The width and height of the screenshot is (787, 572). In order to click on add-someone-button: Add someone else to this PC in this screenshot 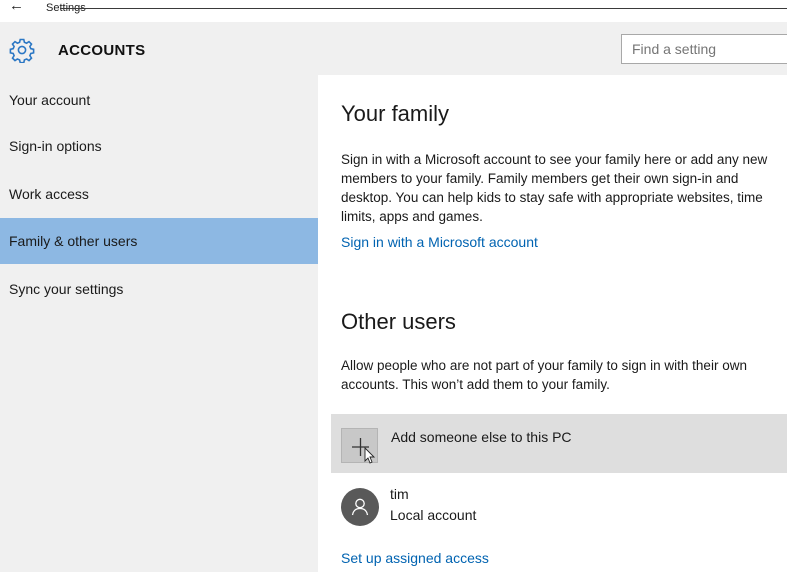, I will do `click(559, 443)`.